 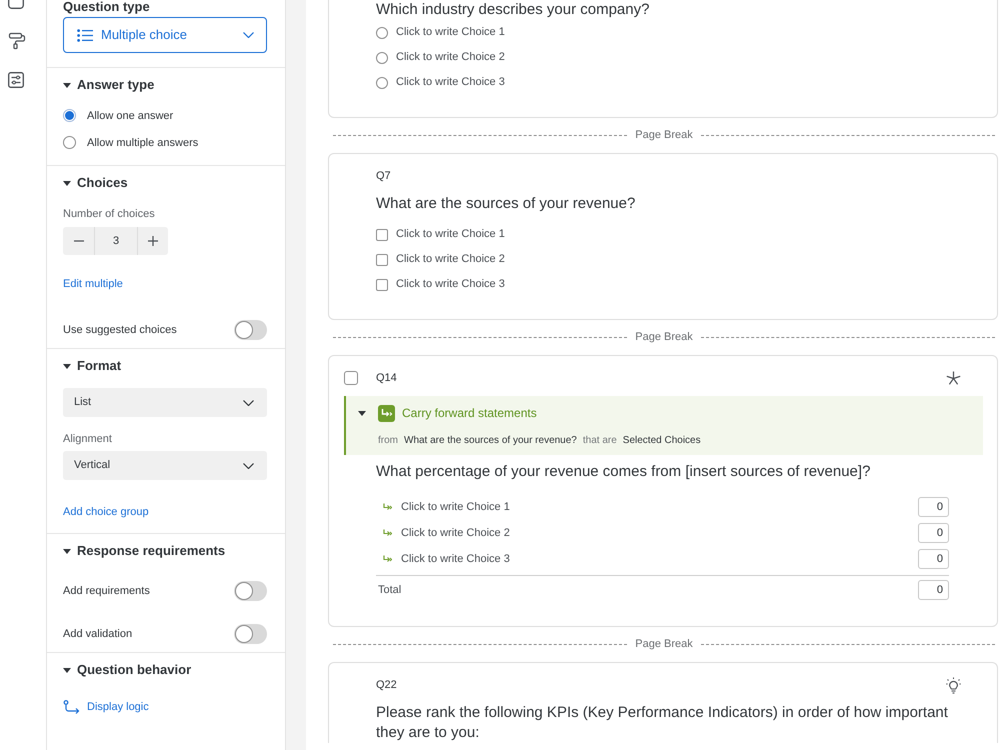 I want to click on lightbulb-icon, so click(x=953, y=685).